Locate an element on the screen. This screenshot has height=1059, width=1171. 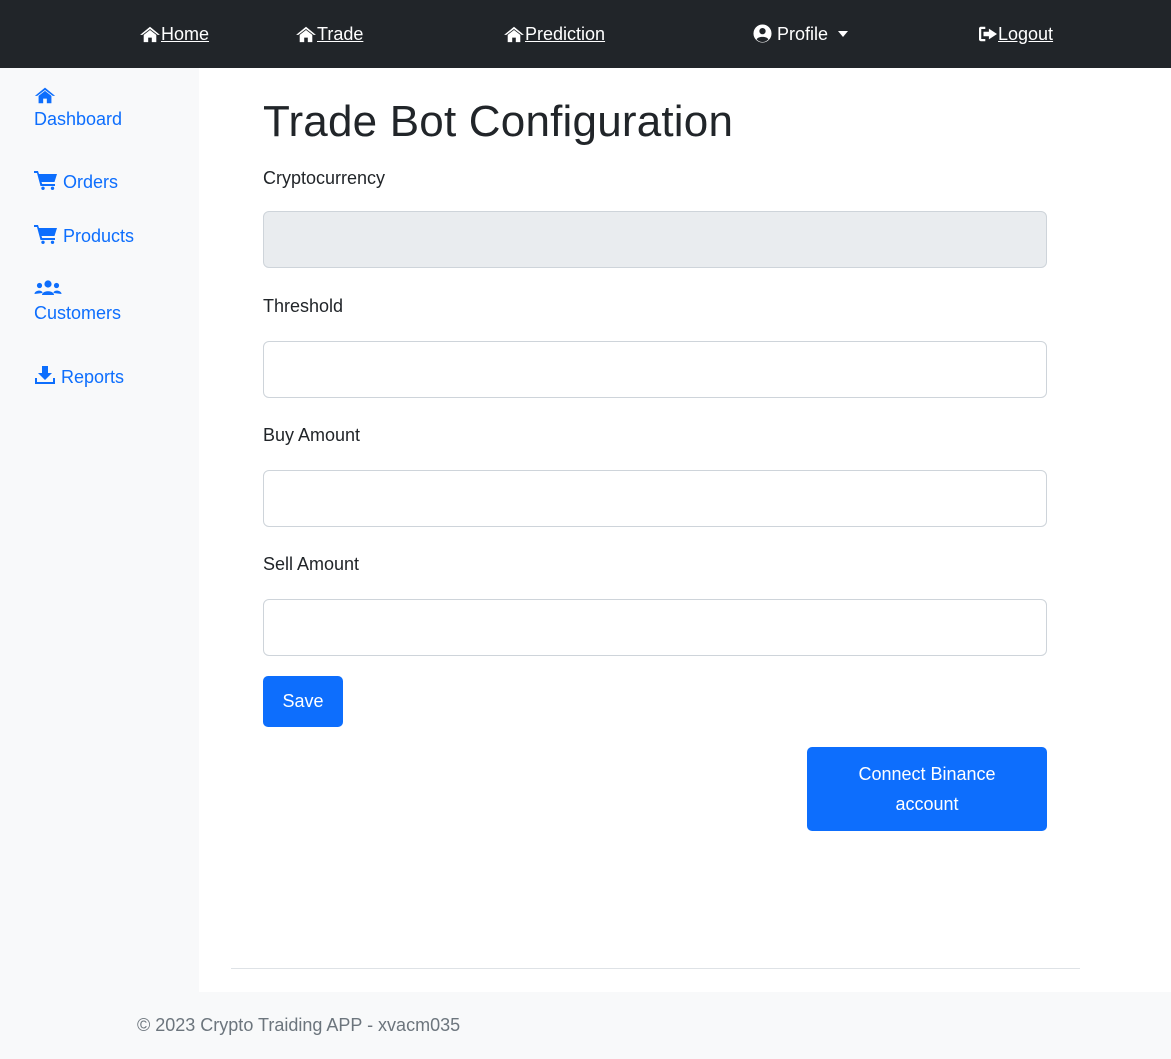
sidebar-item-label: Orders is located at coordinates (91, 182).